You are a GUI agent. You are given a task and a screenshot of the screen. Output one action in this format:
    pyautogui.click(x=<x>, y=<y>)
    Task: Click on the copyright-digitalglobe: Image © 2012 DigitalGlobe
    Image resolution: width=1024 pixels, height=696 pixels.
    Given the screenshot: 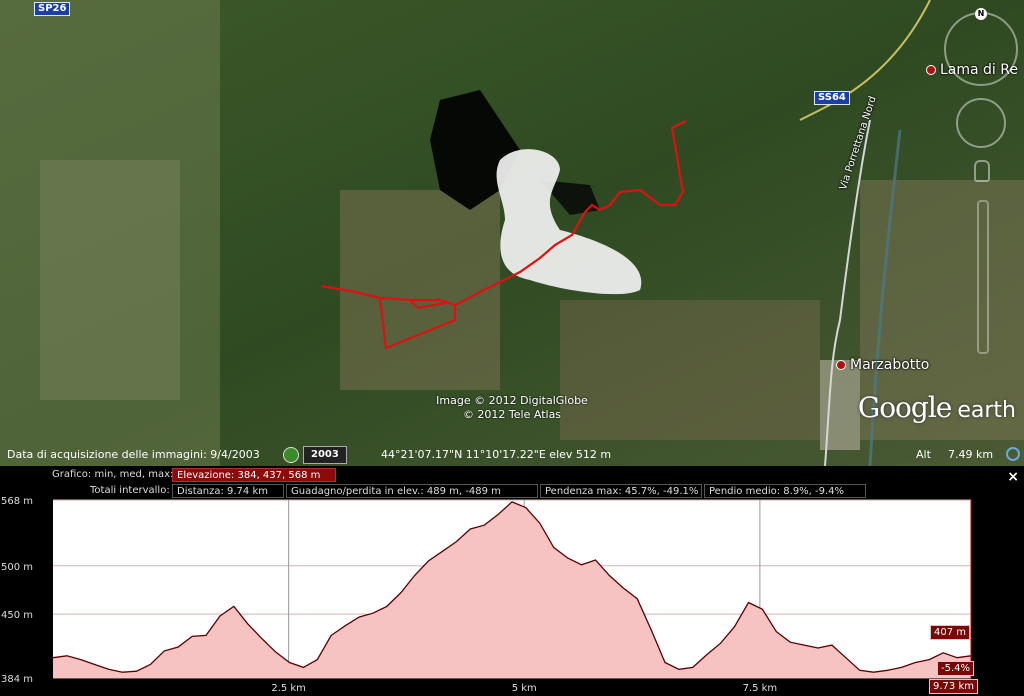 What is the action you would take?
    pyautogui.click(x=512, y=400)
    